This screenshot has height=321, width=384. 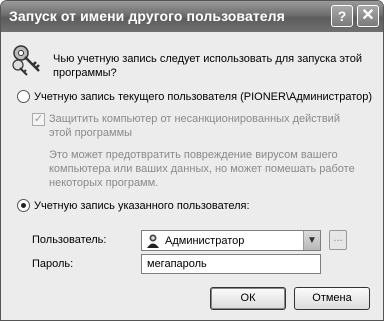 What do you see at coordinates (23, 205) in the screenshot?
I see `radio-specified-user-circle` at bounding box center [23, 205].